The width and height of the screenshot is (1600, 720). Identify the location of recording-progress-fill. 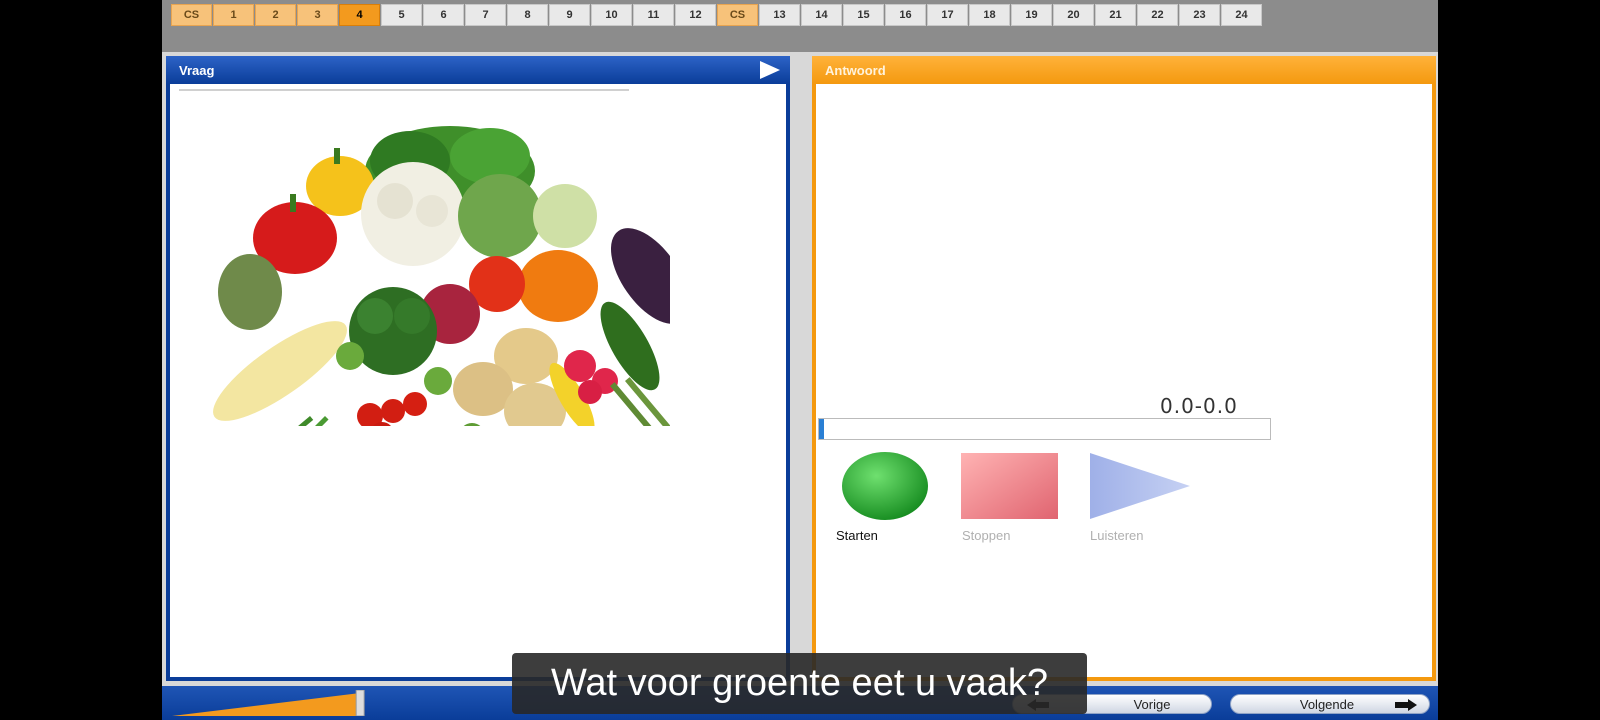
(821, 429).